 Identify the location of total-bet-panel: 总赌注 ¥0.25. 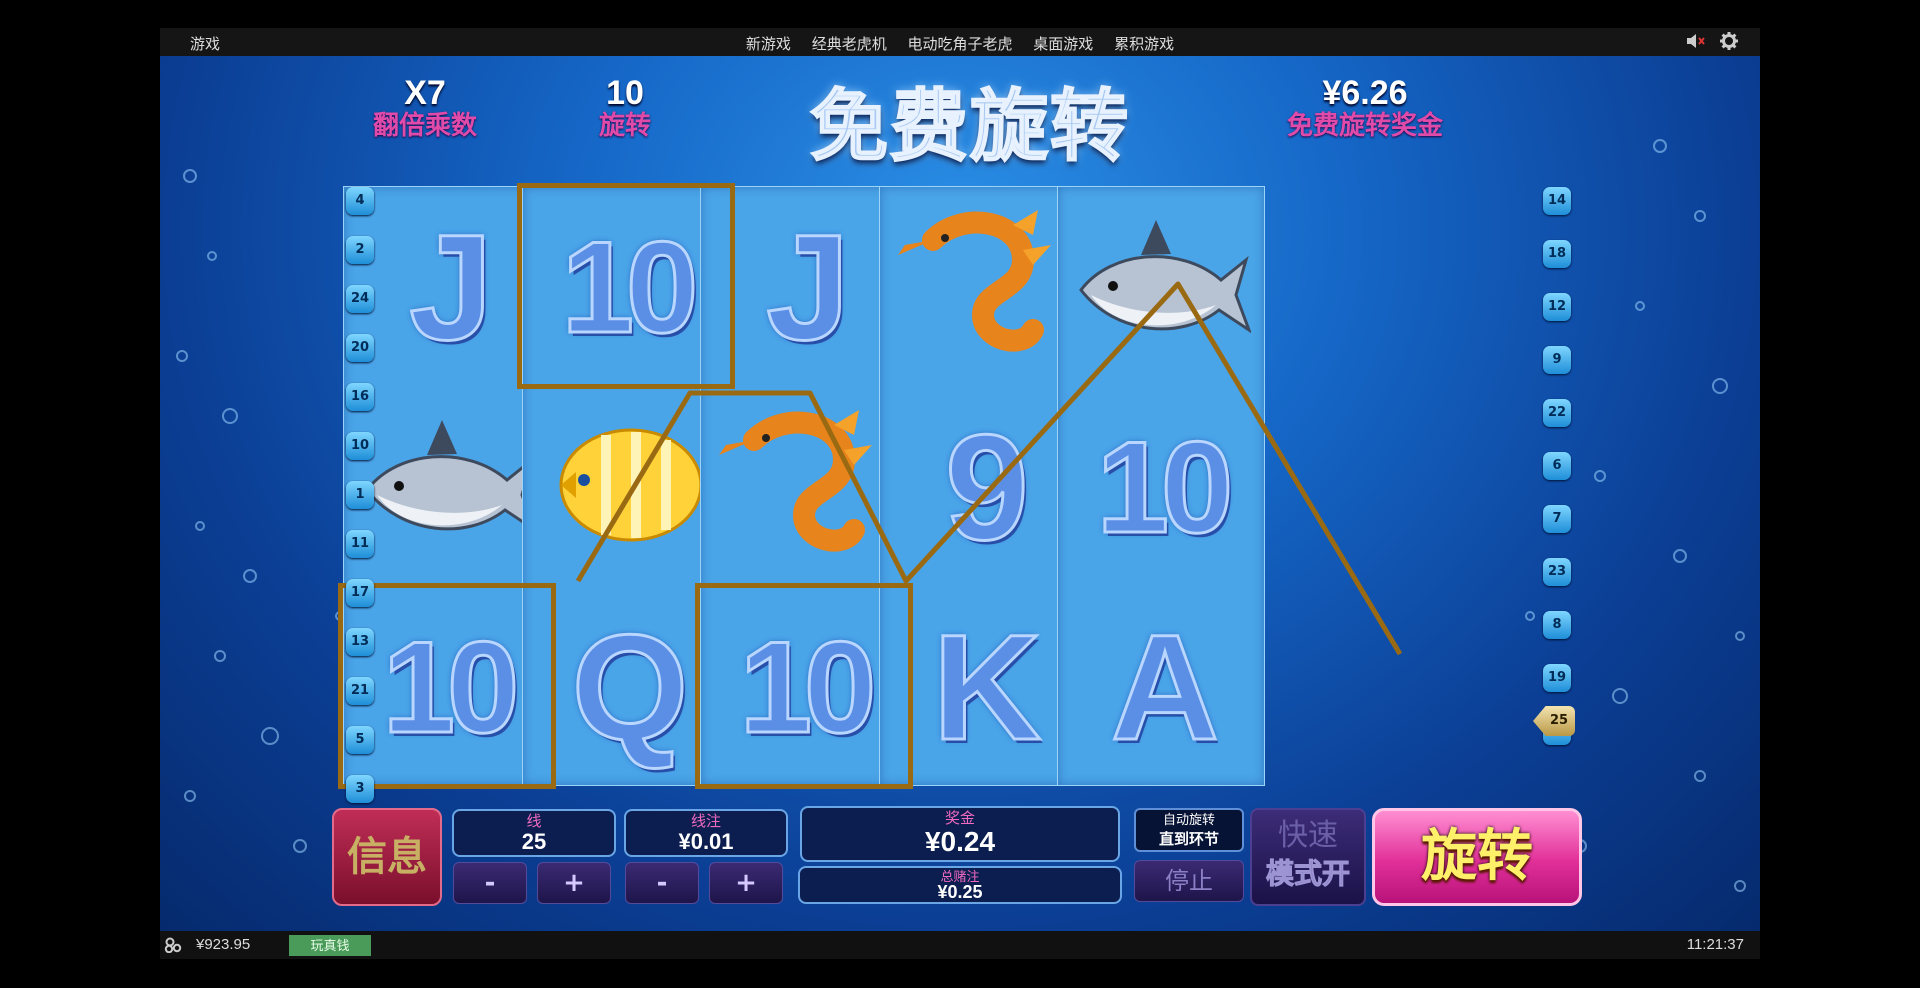
(960, 885).